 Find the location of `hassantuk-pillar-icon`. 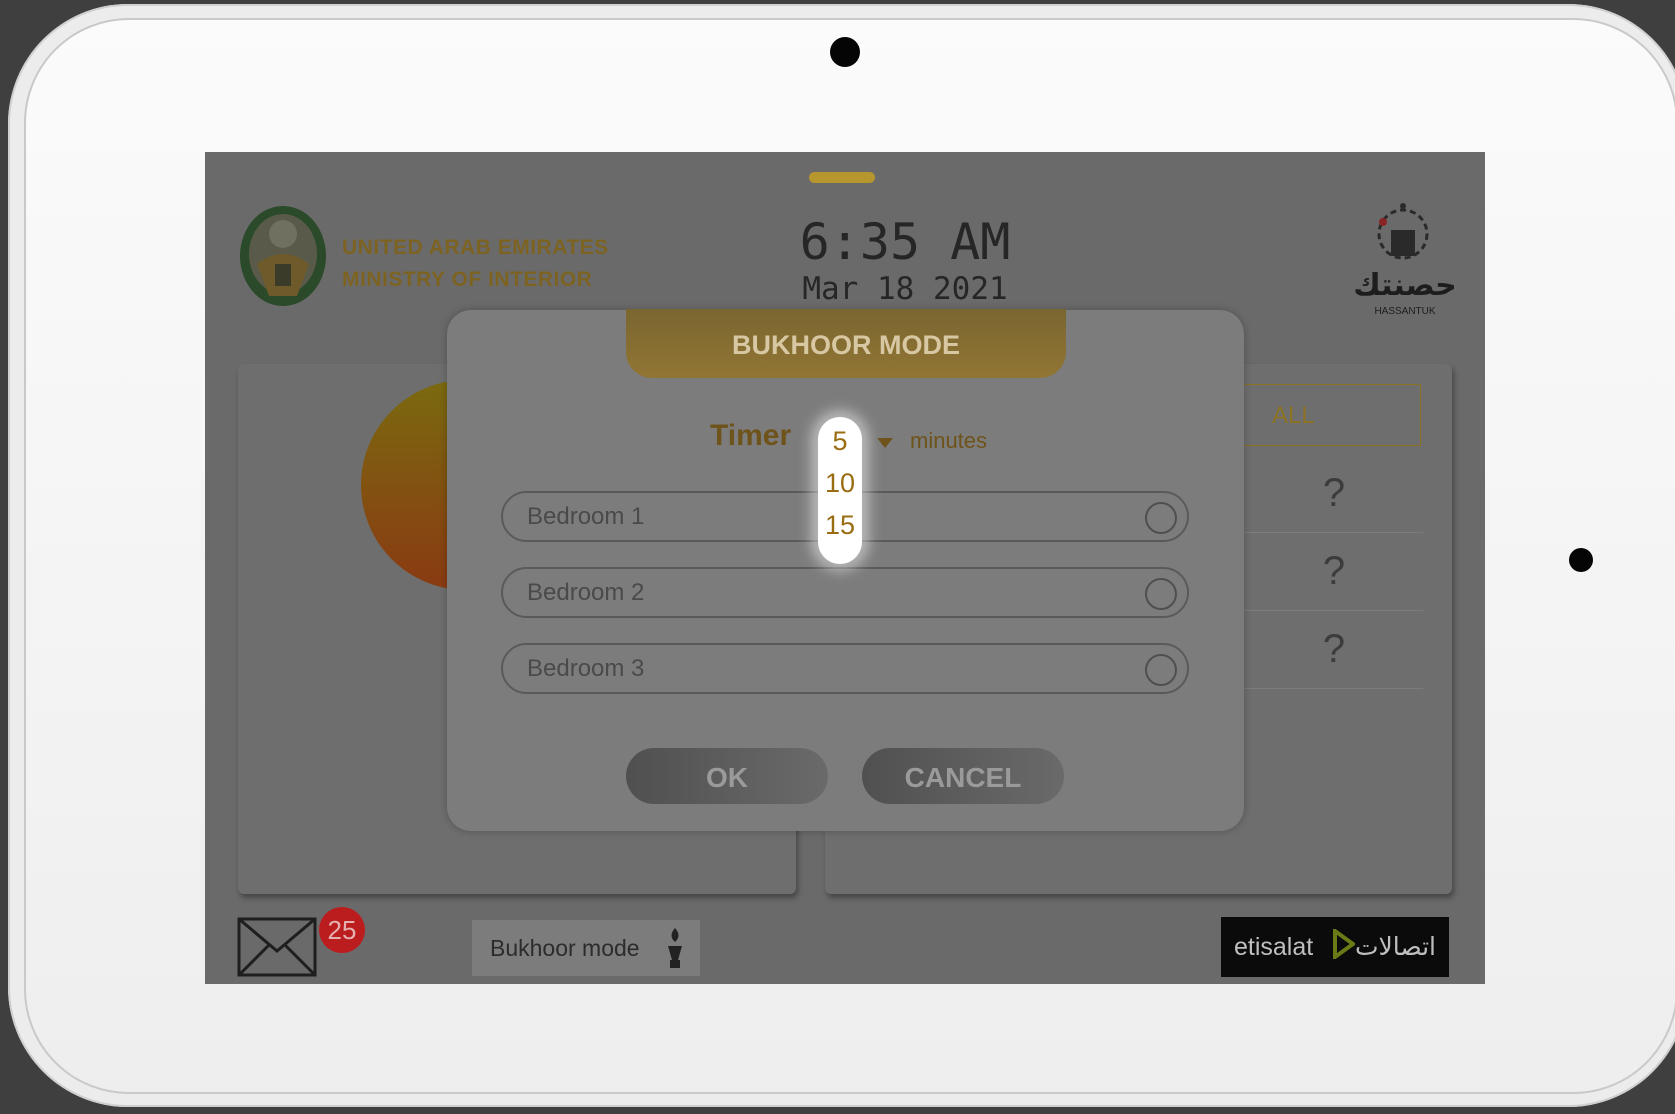

hassantuk-pillar-icon is located at coordinates (1403, 231).